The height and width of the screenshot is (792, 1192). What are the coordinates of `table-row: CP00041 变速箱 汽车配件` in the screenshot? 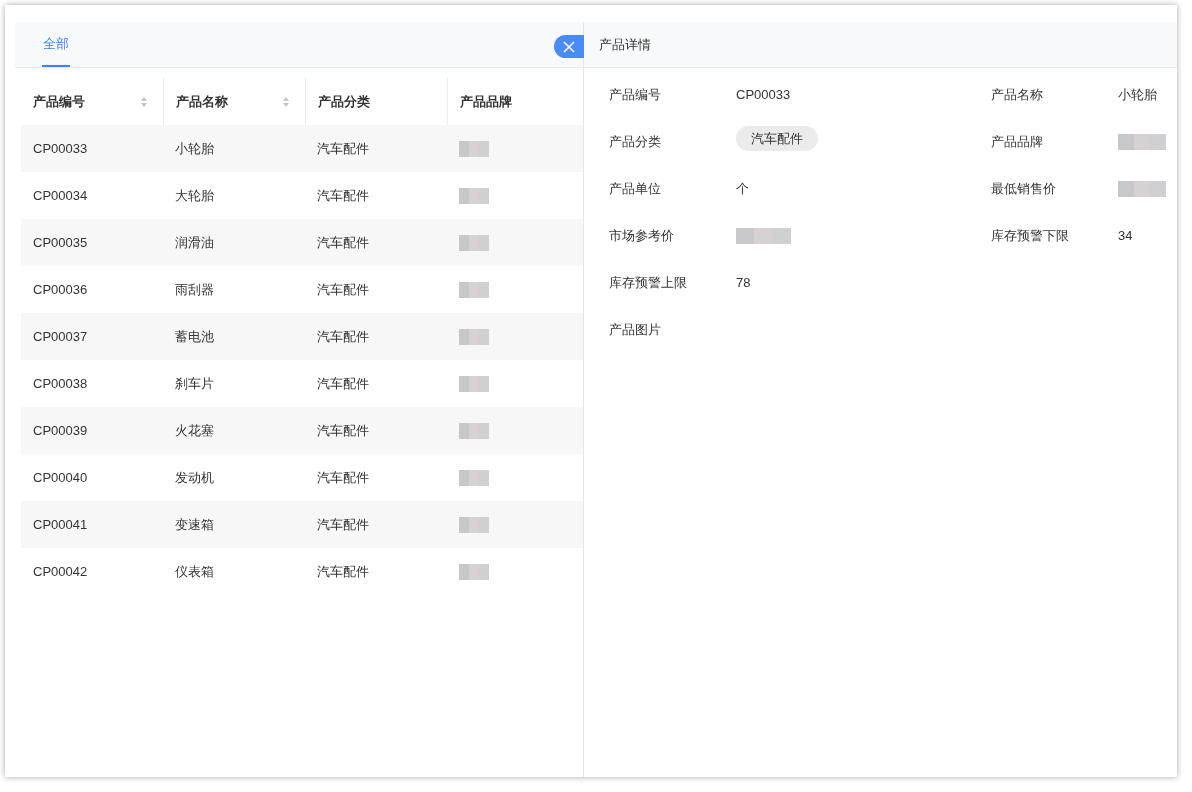 It's located at (302, 524).